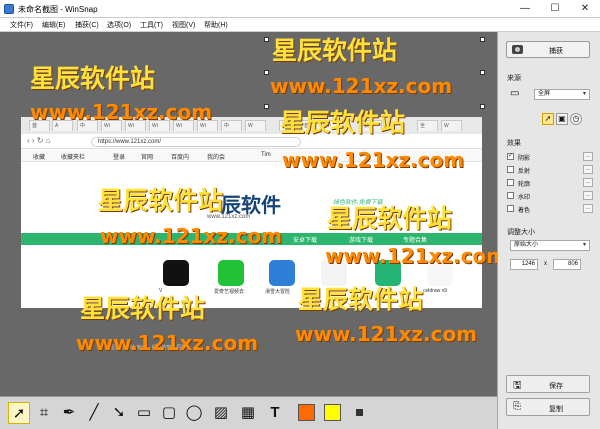  I want to click on app-icon, so click(9, 9).